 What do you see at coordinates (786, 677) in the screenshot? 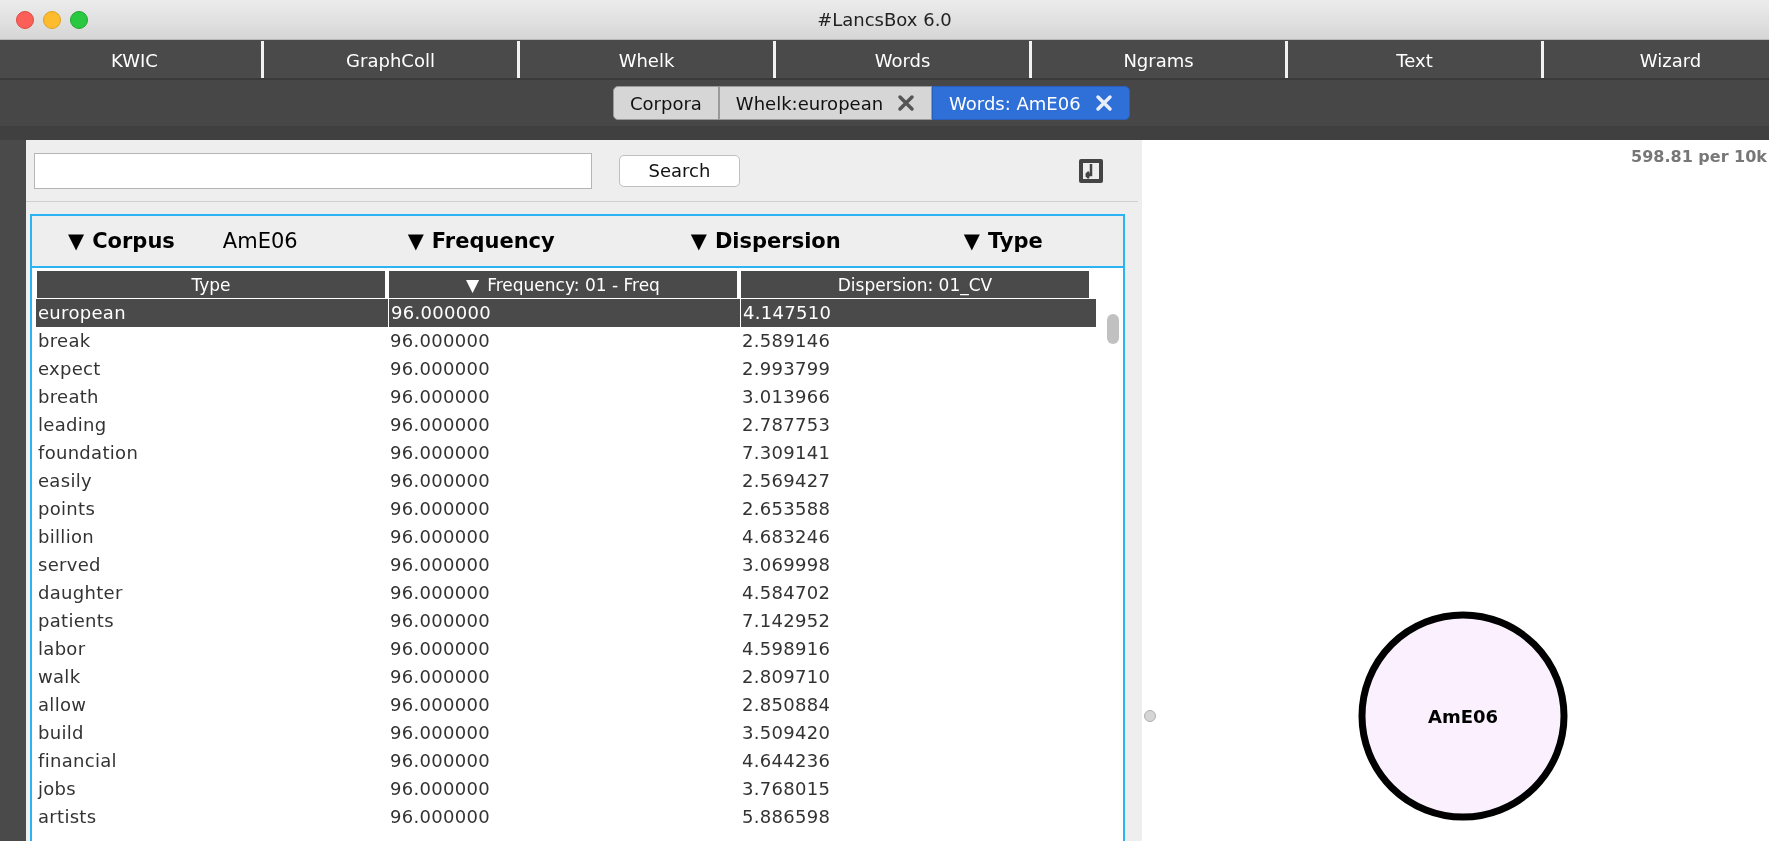
I see `table-cell-text: 2.809710` at bounding box center [786, 677].